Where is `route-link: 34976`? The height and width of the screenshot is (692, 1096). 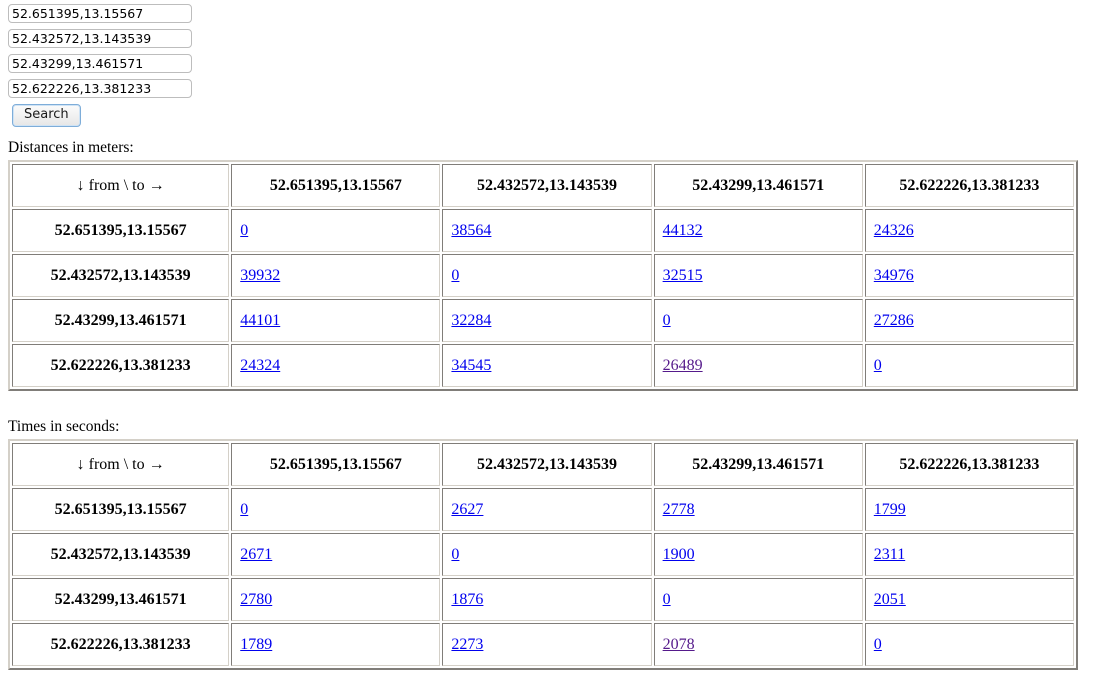
route-link: 34976 is located at coordinates (894, 275).